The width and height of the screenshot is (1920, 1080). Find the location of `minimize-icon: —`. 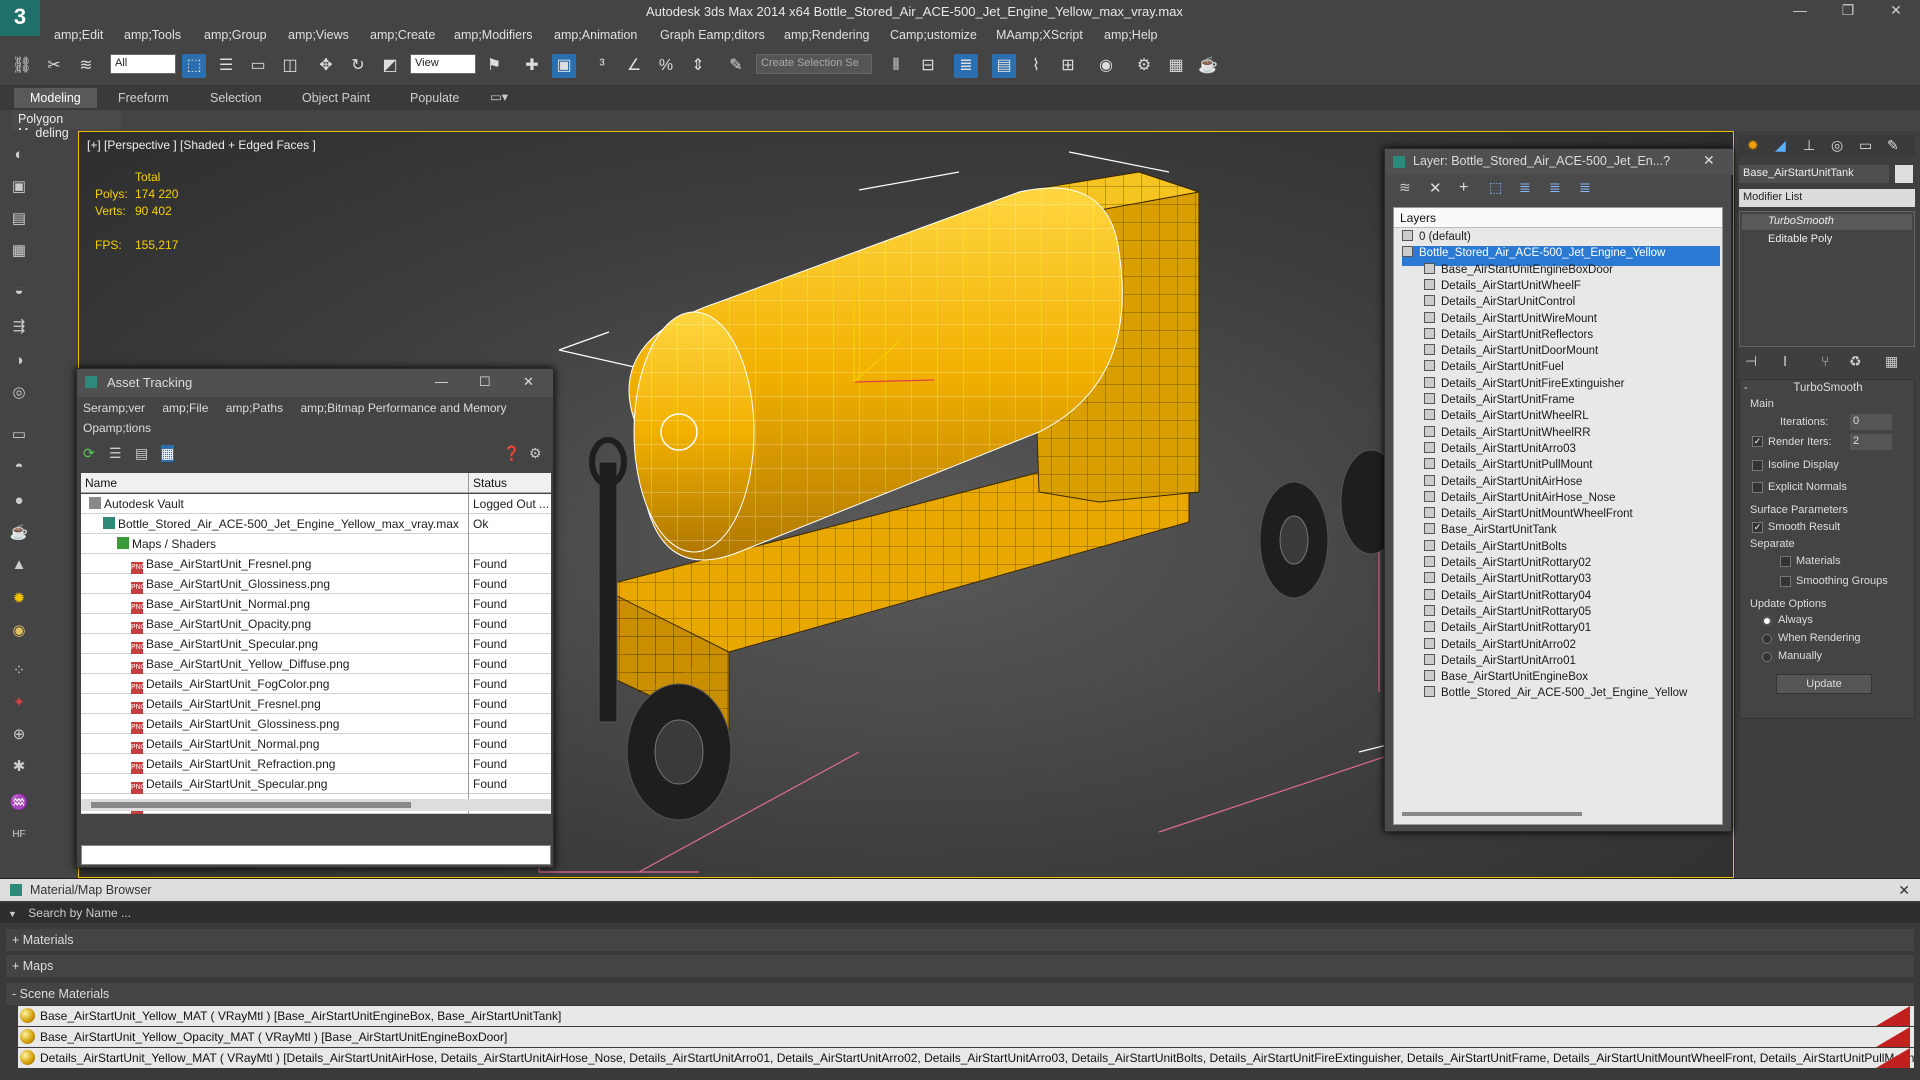

minimize-icon: — is located at coordinates (1800, 10).